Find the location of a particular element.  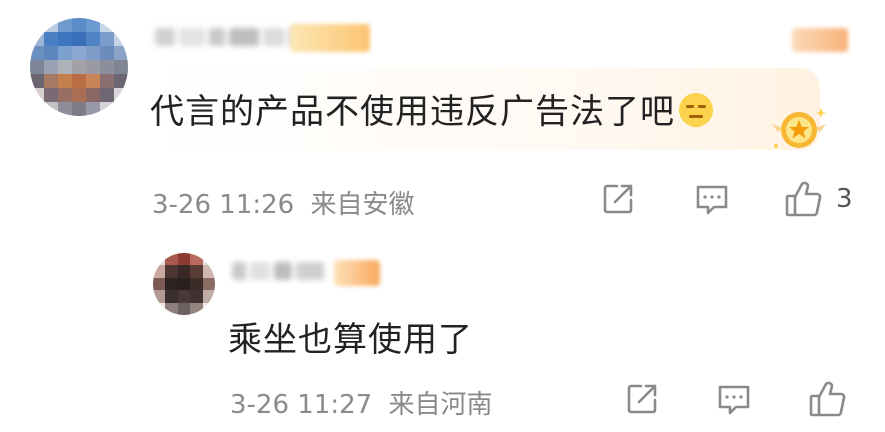

reply-share-icon is located at coordinates (642, 399).